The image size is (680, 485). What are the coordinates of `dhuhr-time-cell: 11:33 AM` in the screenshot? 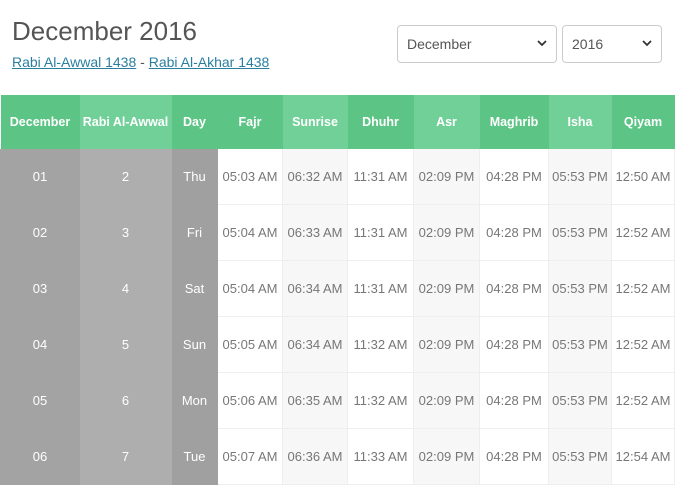 It's located at (380, 456).